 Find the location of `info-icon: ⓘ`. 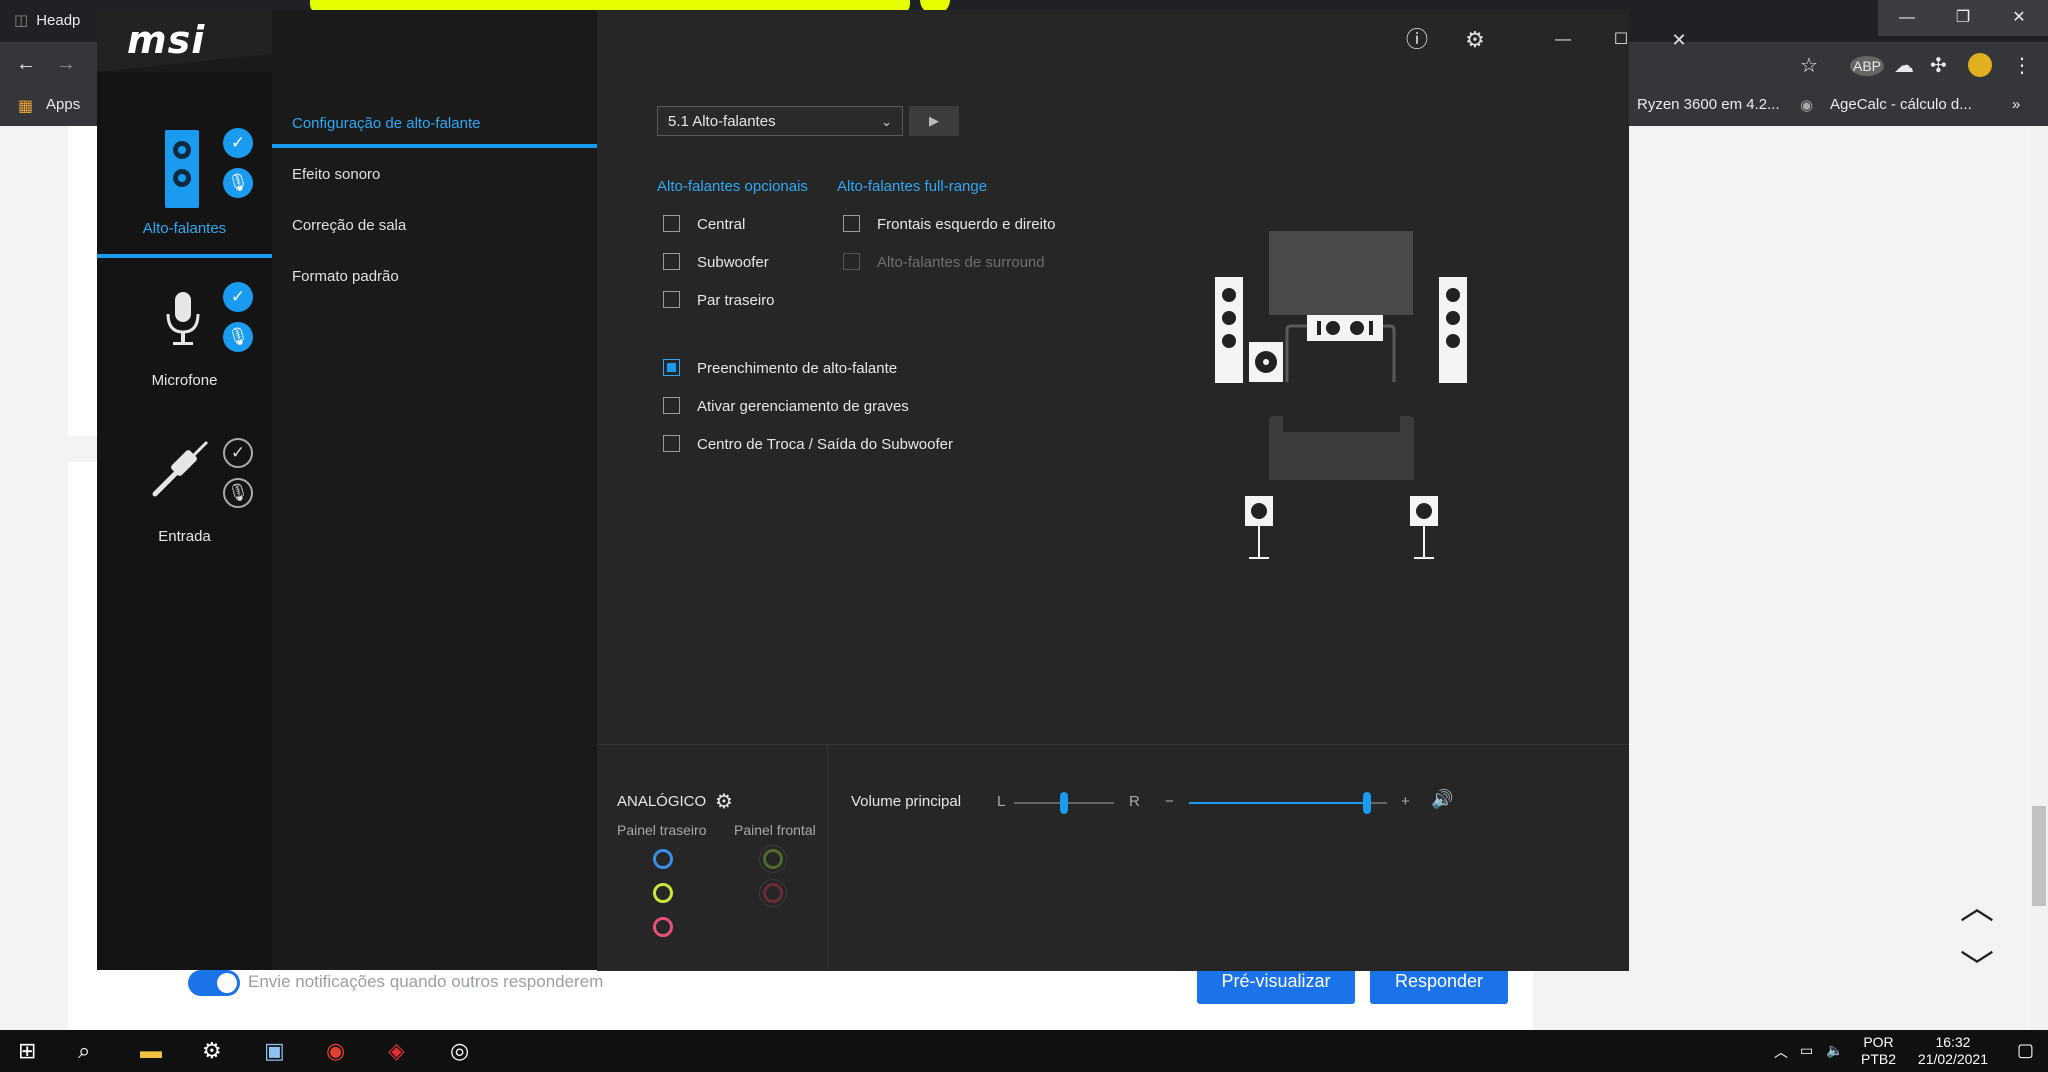

info-icon: ⓘ is located at coordinates (1417, 40).